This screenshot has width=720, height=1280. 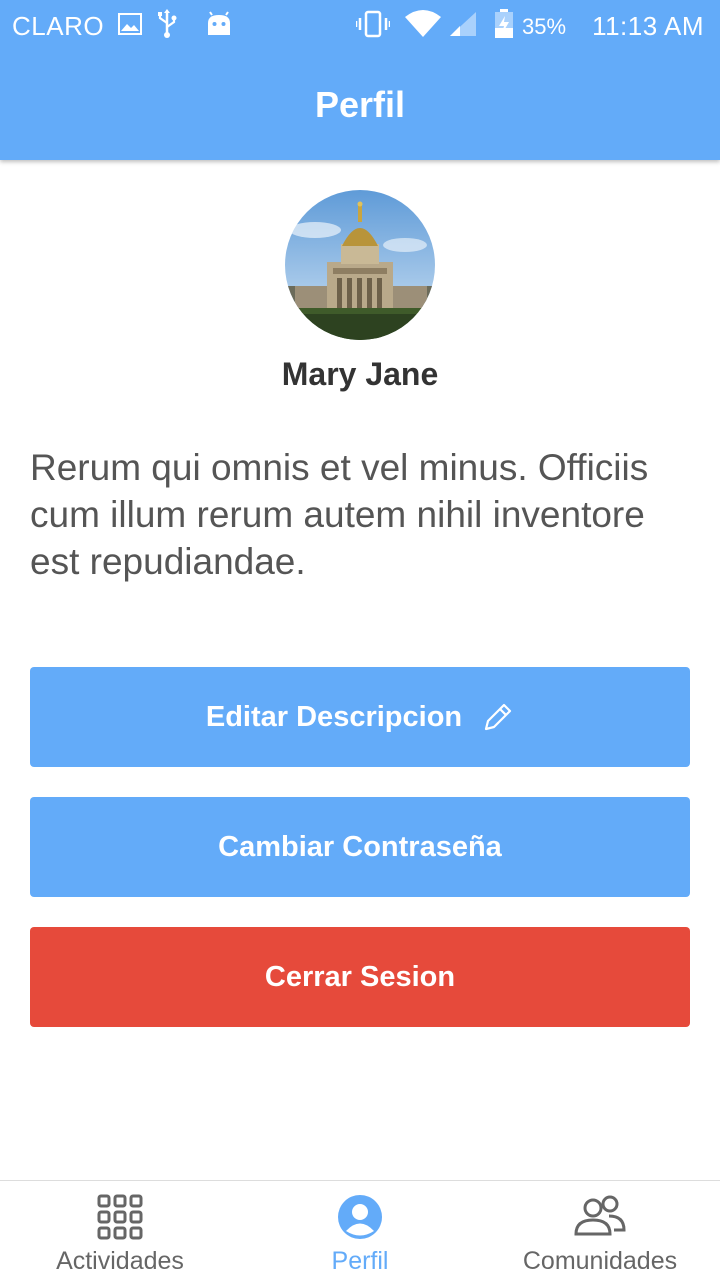 I want to click on top-bar: CLARO 35% 11:13 AM Perfil, so click(x=360, y=80).